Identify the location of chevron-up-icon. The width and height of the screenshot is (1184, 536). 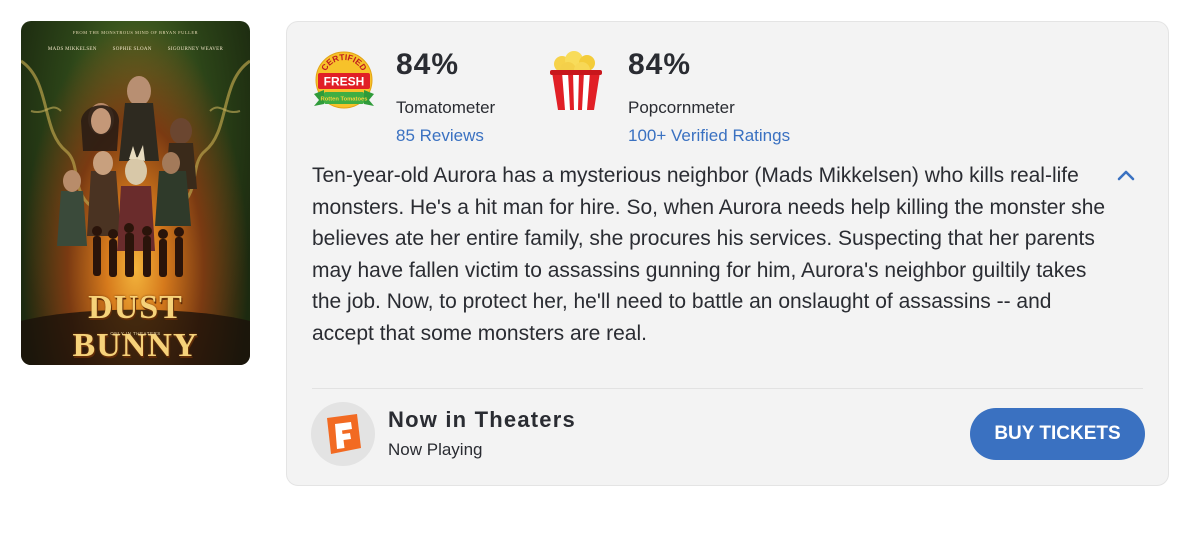
(1126, 176).